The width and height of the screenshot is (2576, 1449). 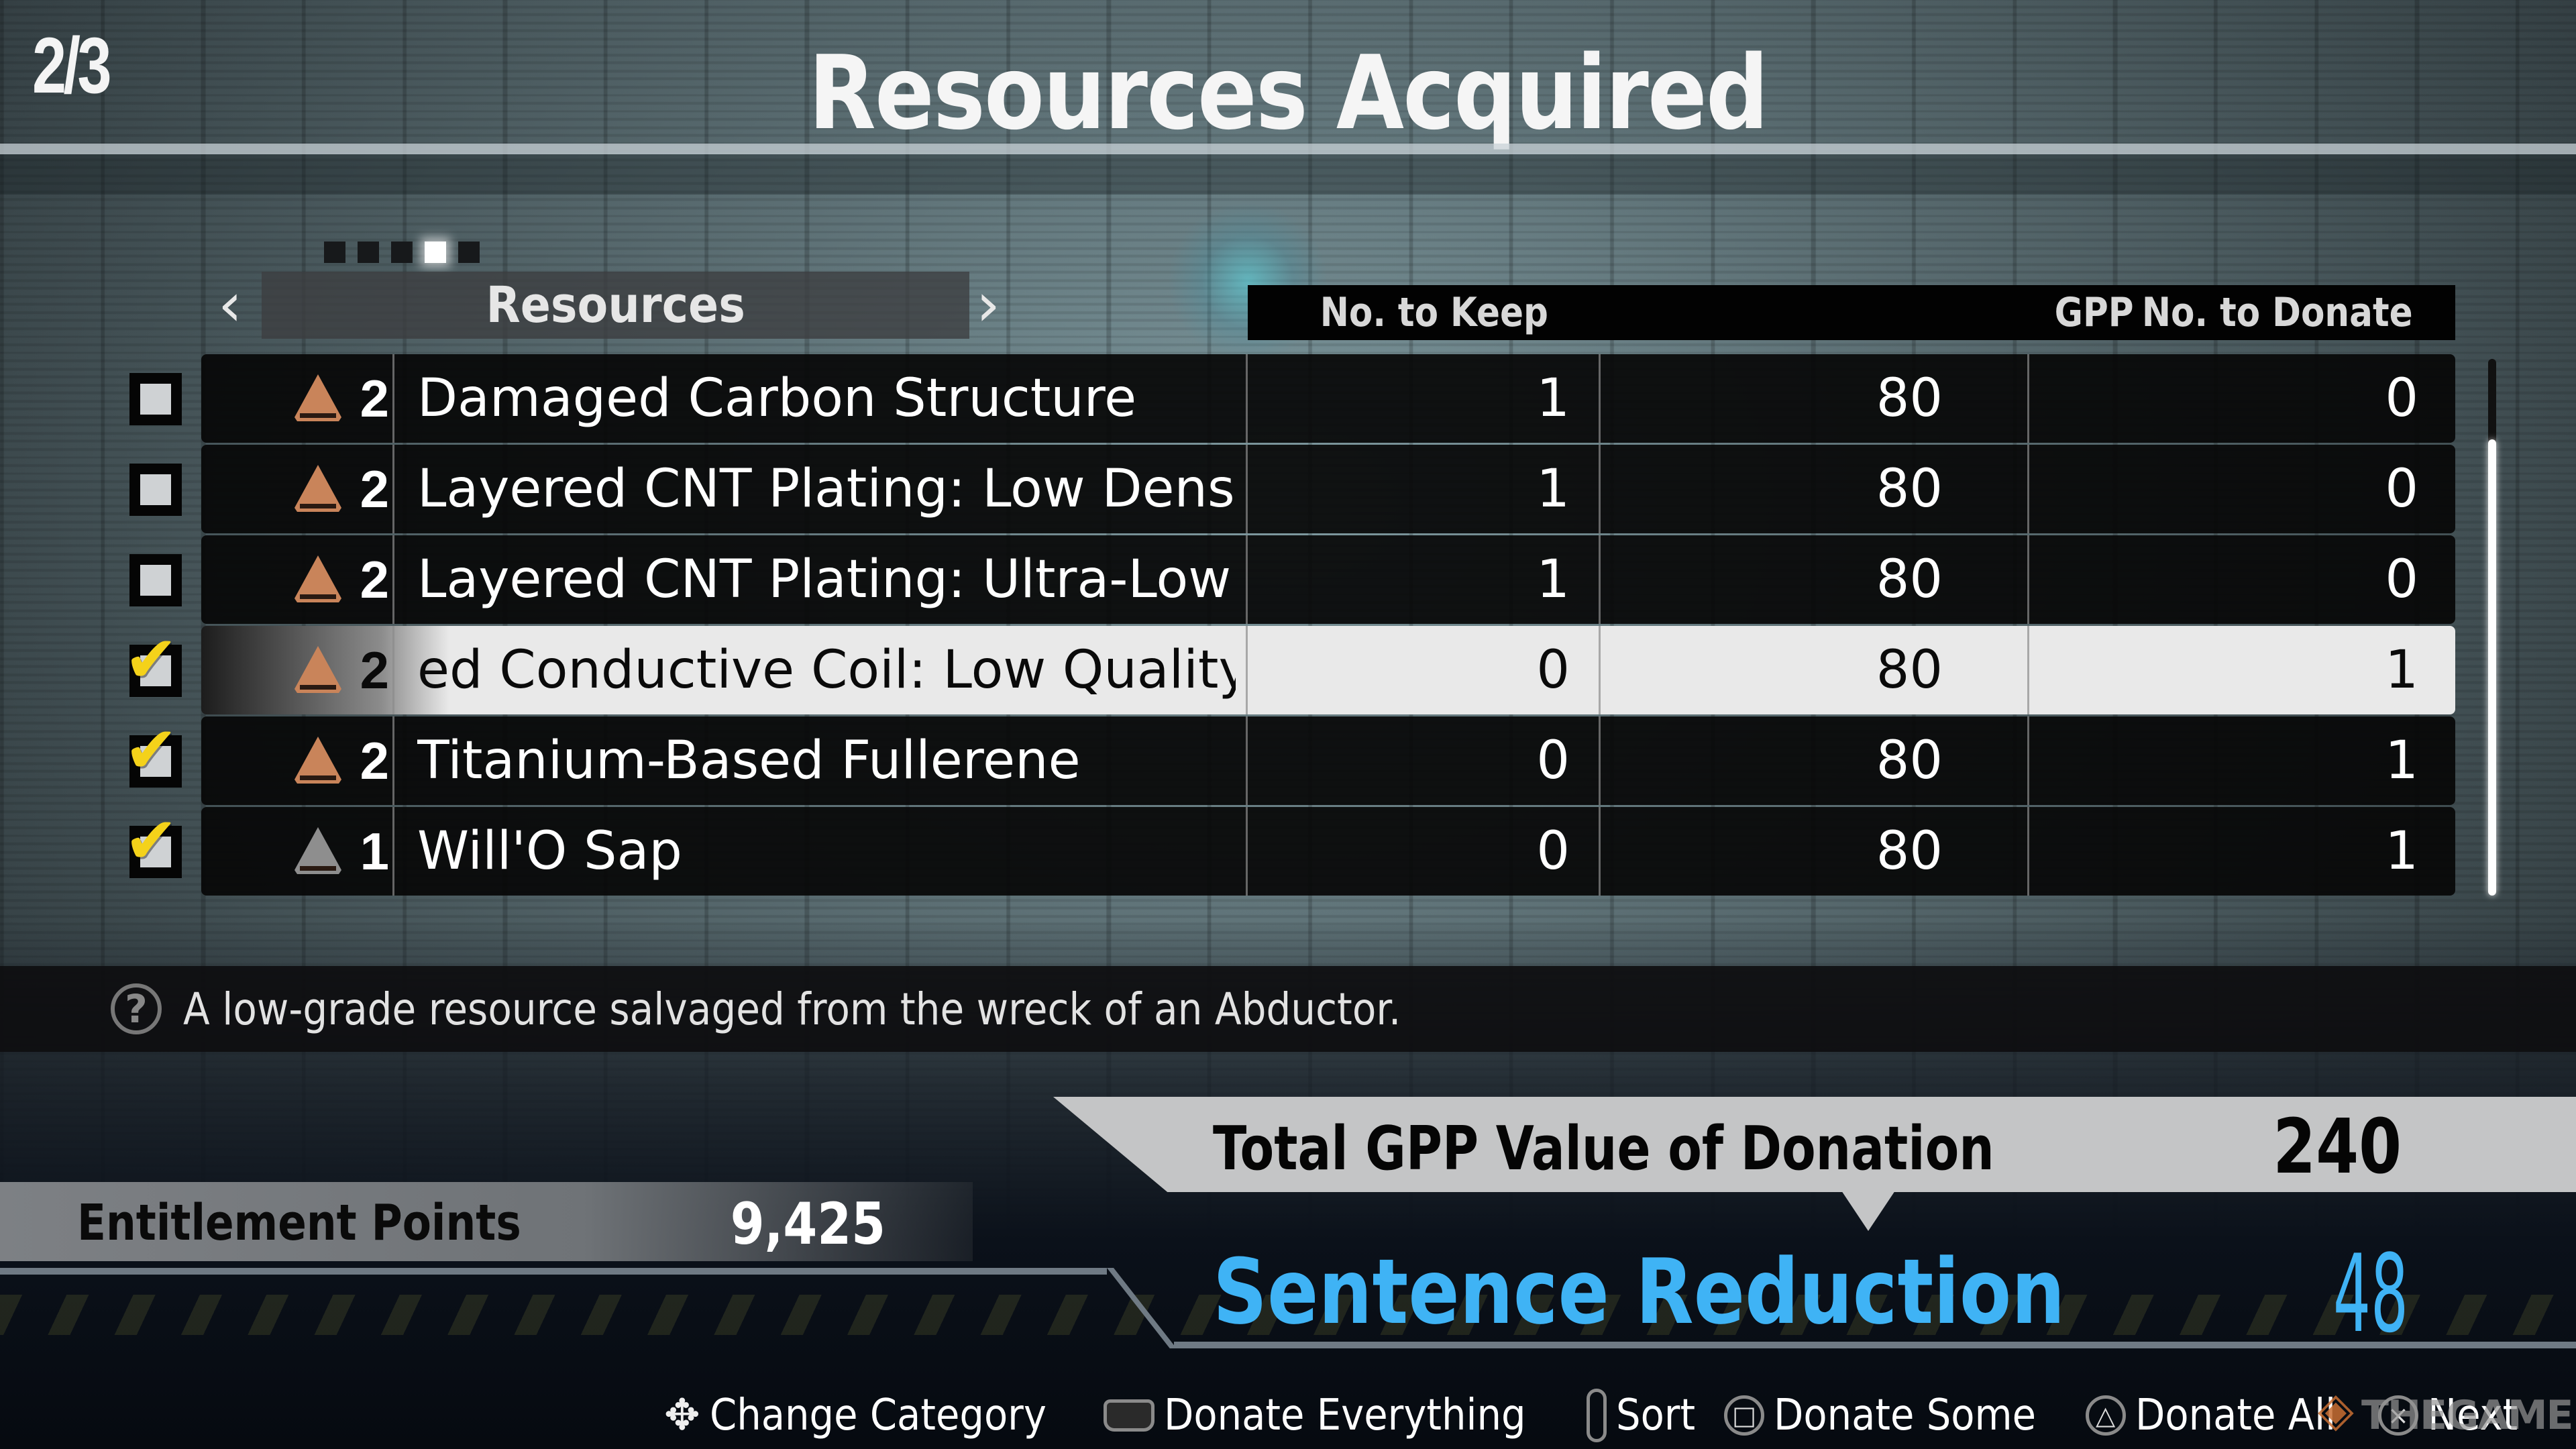 What do you see at coordinates (1639, 1292) in the screenshot?
I see `sentence-reduction-label: Sentence Reduction` at bounding box center [1639, 1292].